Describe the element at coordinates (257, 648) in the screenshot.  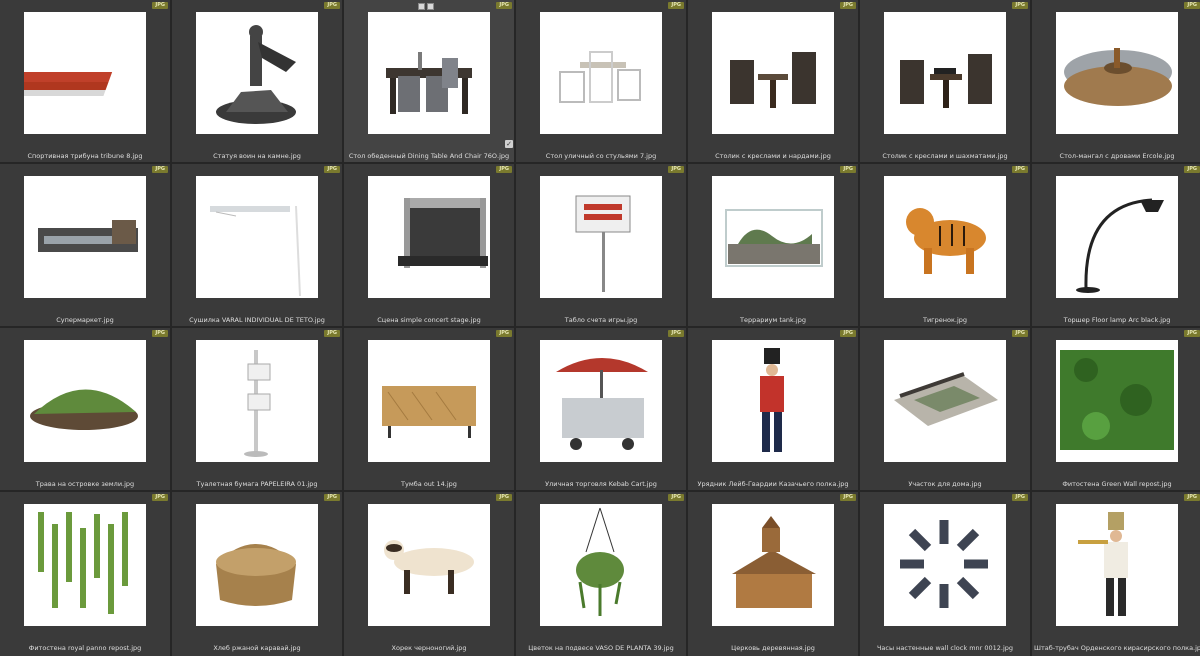
I see `file-name-label: Хлеб ржаной каравай.jpg` at that location.